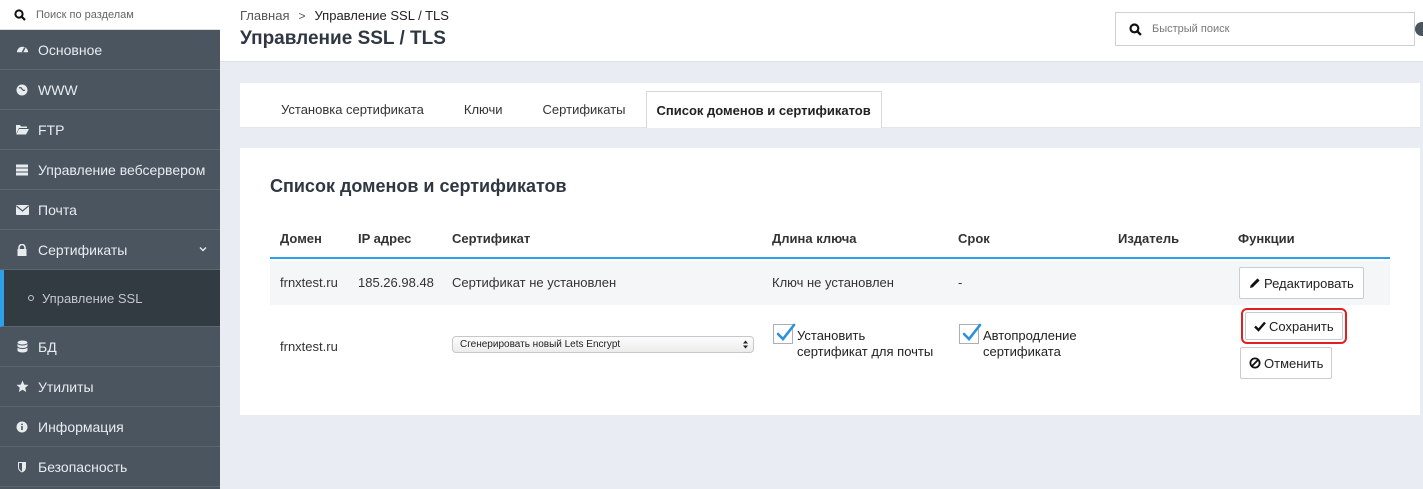 The width and height of the screenshot is (1423, 489). What do you see at coordinates (1266, 238) in the screenshot?
I see `column-header-functions: Функции` at bounding box center [1266, 238].